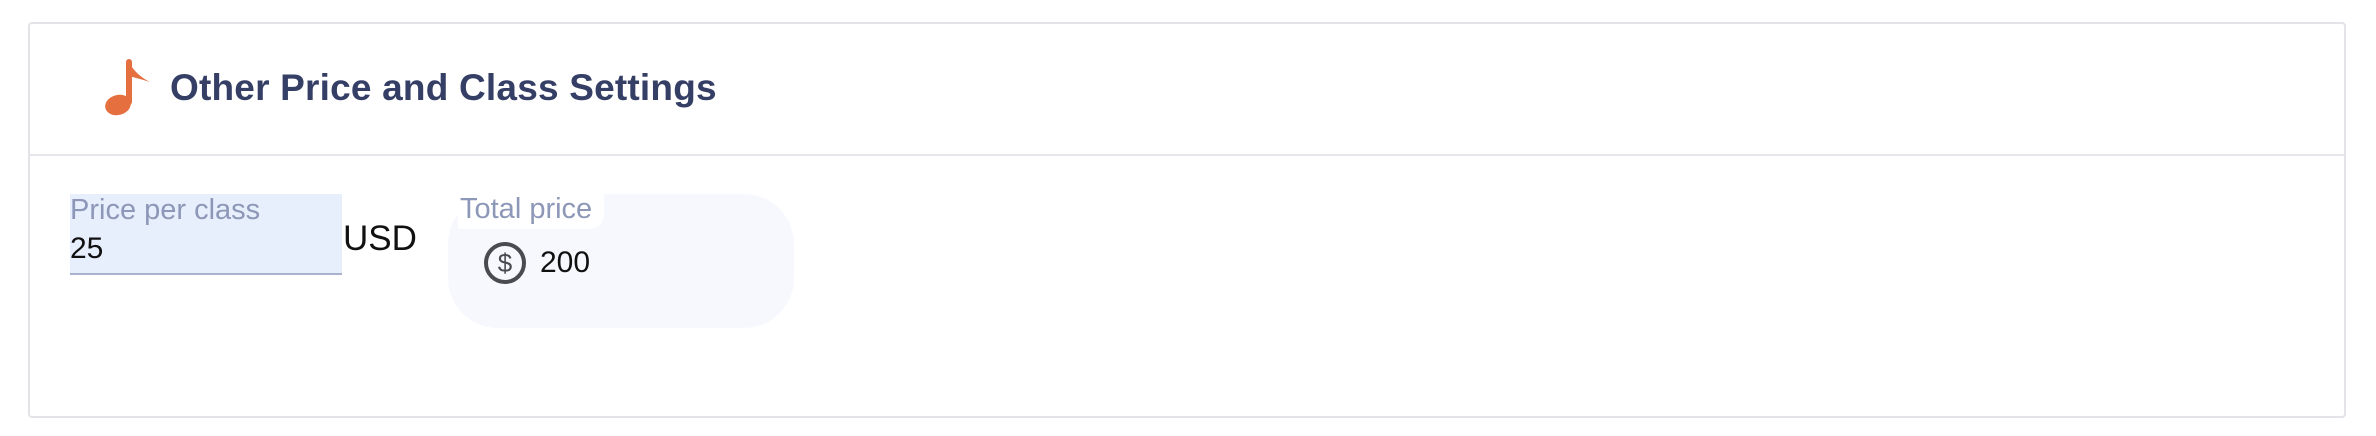  Describe the element at coordinates (443, 87) in the screenshot. I see `section-title: Other Price and Class Settings` at that location.